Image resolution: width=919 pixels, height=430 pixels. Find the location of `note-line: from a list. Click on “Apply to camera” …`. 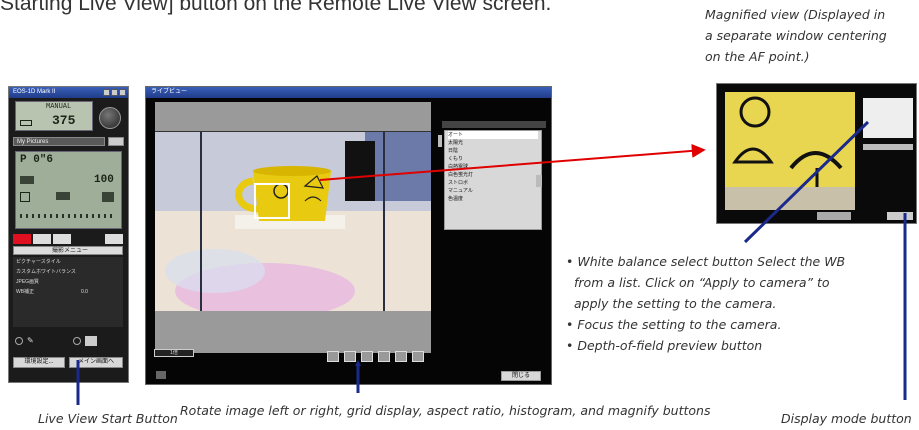

note-line: from a list. Click on “Apply to camera” … is located at coordinates (702, 282).